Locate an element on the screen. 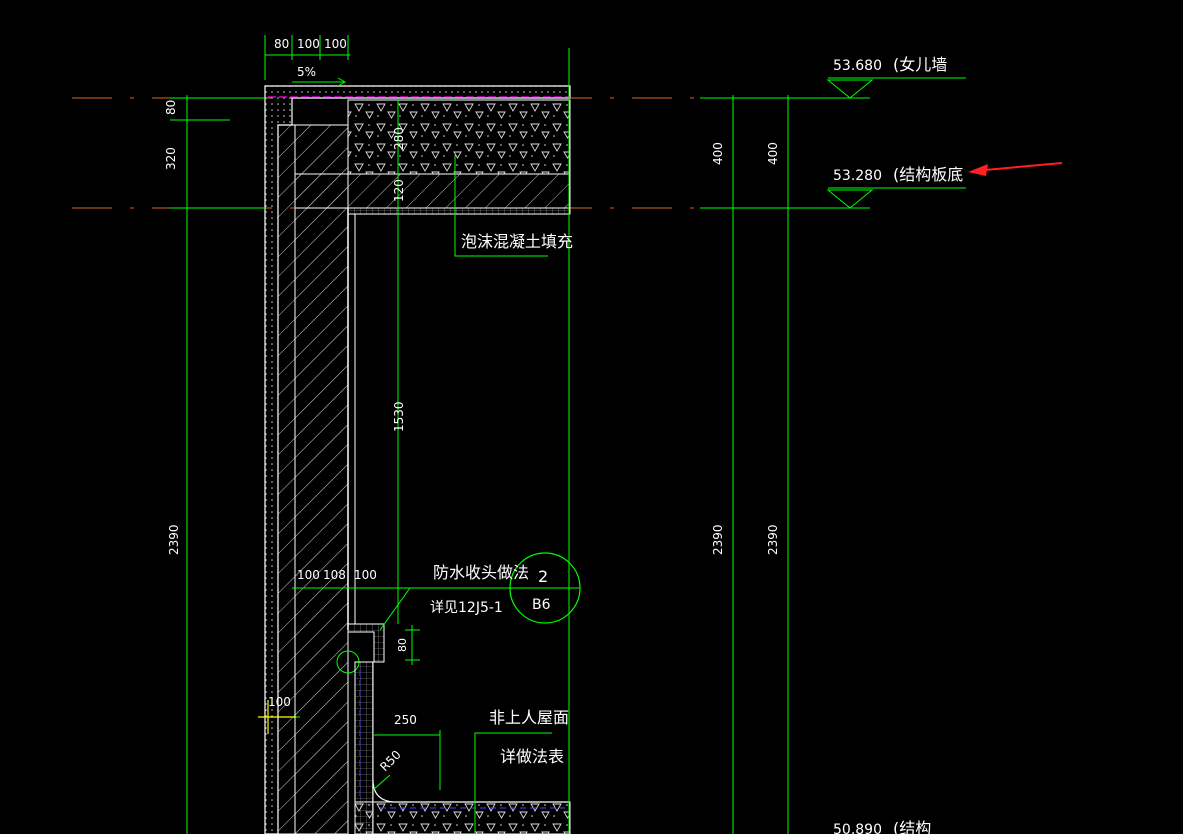 The image size is (1183, 834). level-1-value: 53.680 is located at coordinates (857, 66).